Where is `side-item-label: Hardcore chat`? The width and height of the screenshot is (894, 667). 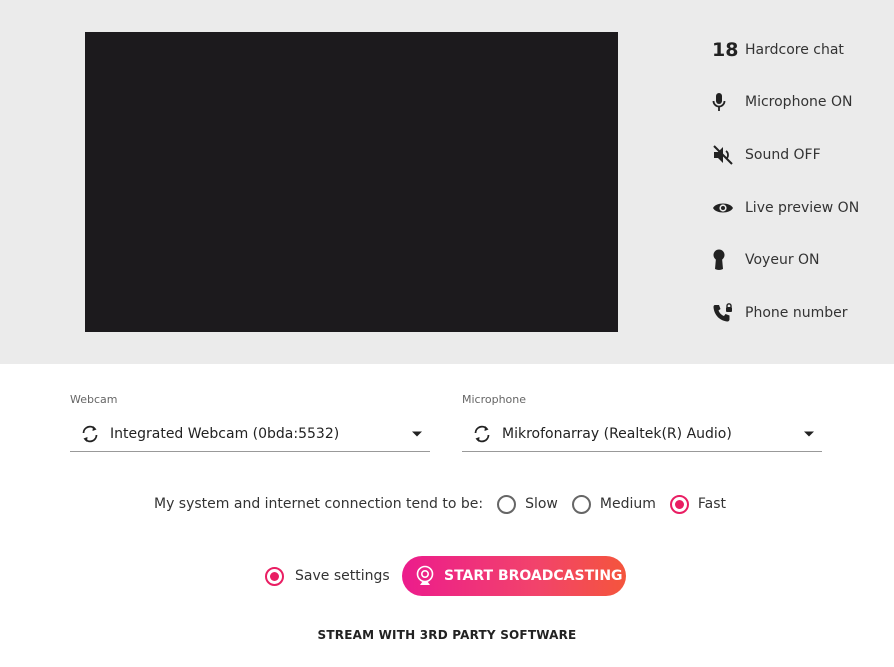 side-item-label: Hardcore chat is located at coordinates (794, 50).